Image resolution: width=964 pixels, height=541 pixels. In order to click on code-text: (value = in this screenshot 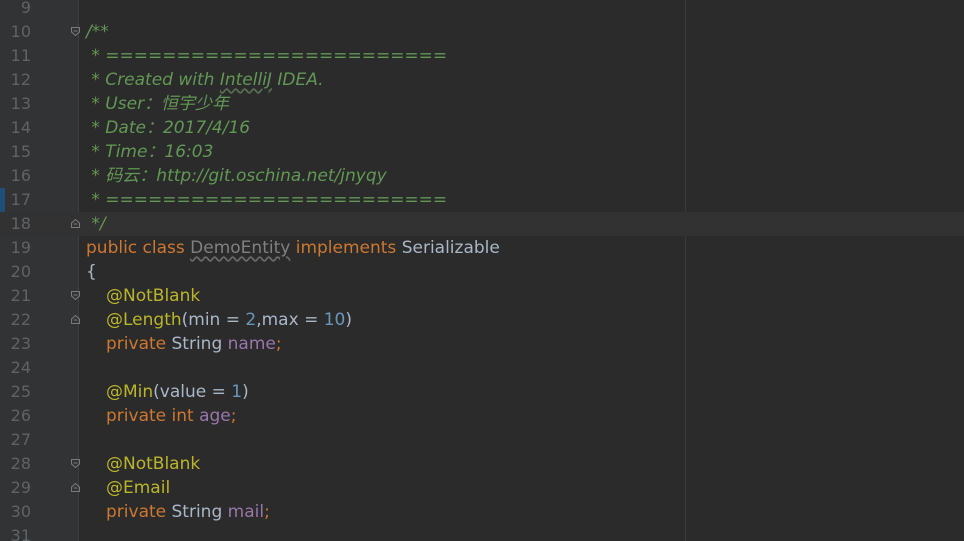, I will do `click(192, 392)`.